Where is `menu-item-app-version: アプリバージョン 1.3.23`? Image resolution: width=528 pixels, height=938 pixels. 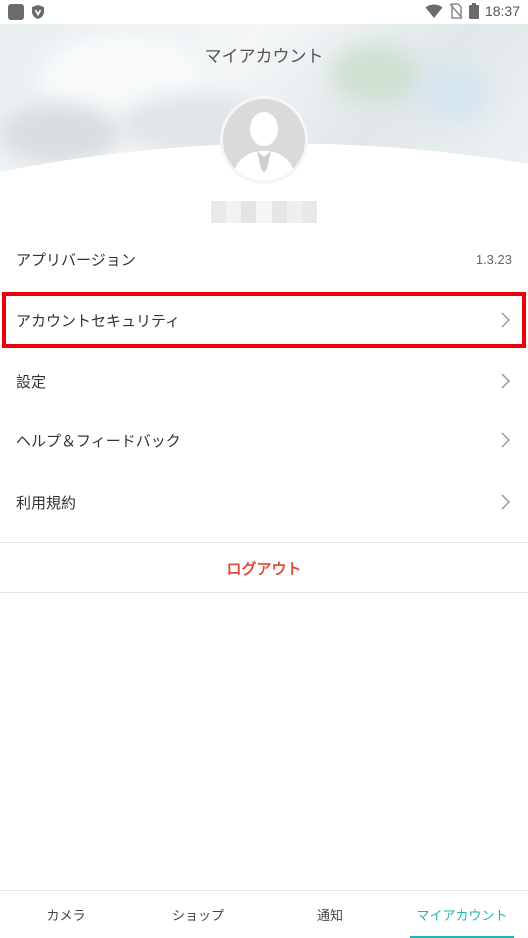 menu-item-app-version: アプリバージョン 1.3.23 is located at coordinates (264, 259).